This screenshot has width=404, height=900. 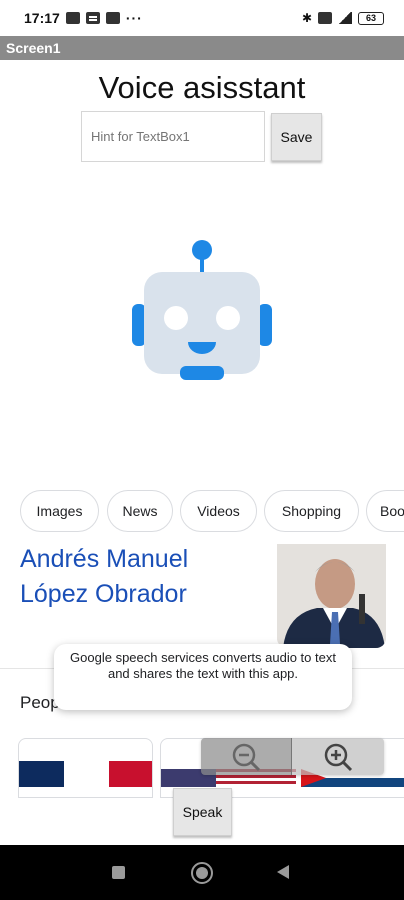 I want to click on result-portrait-image, so click(x=331, y=596).